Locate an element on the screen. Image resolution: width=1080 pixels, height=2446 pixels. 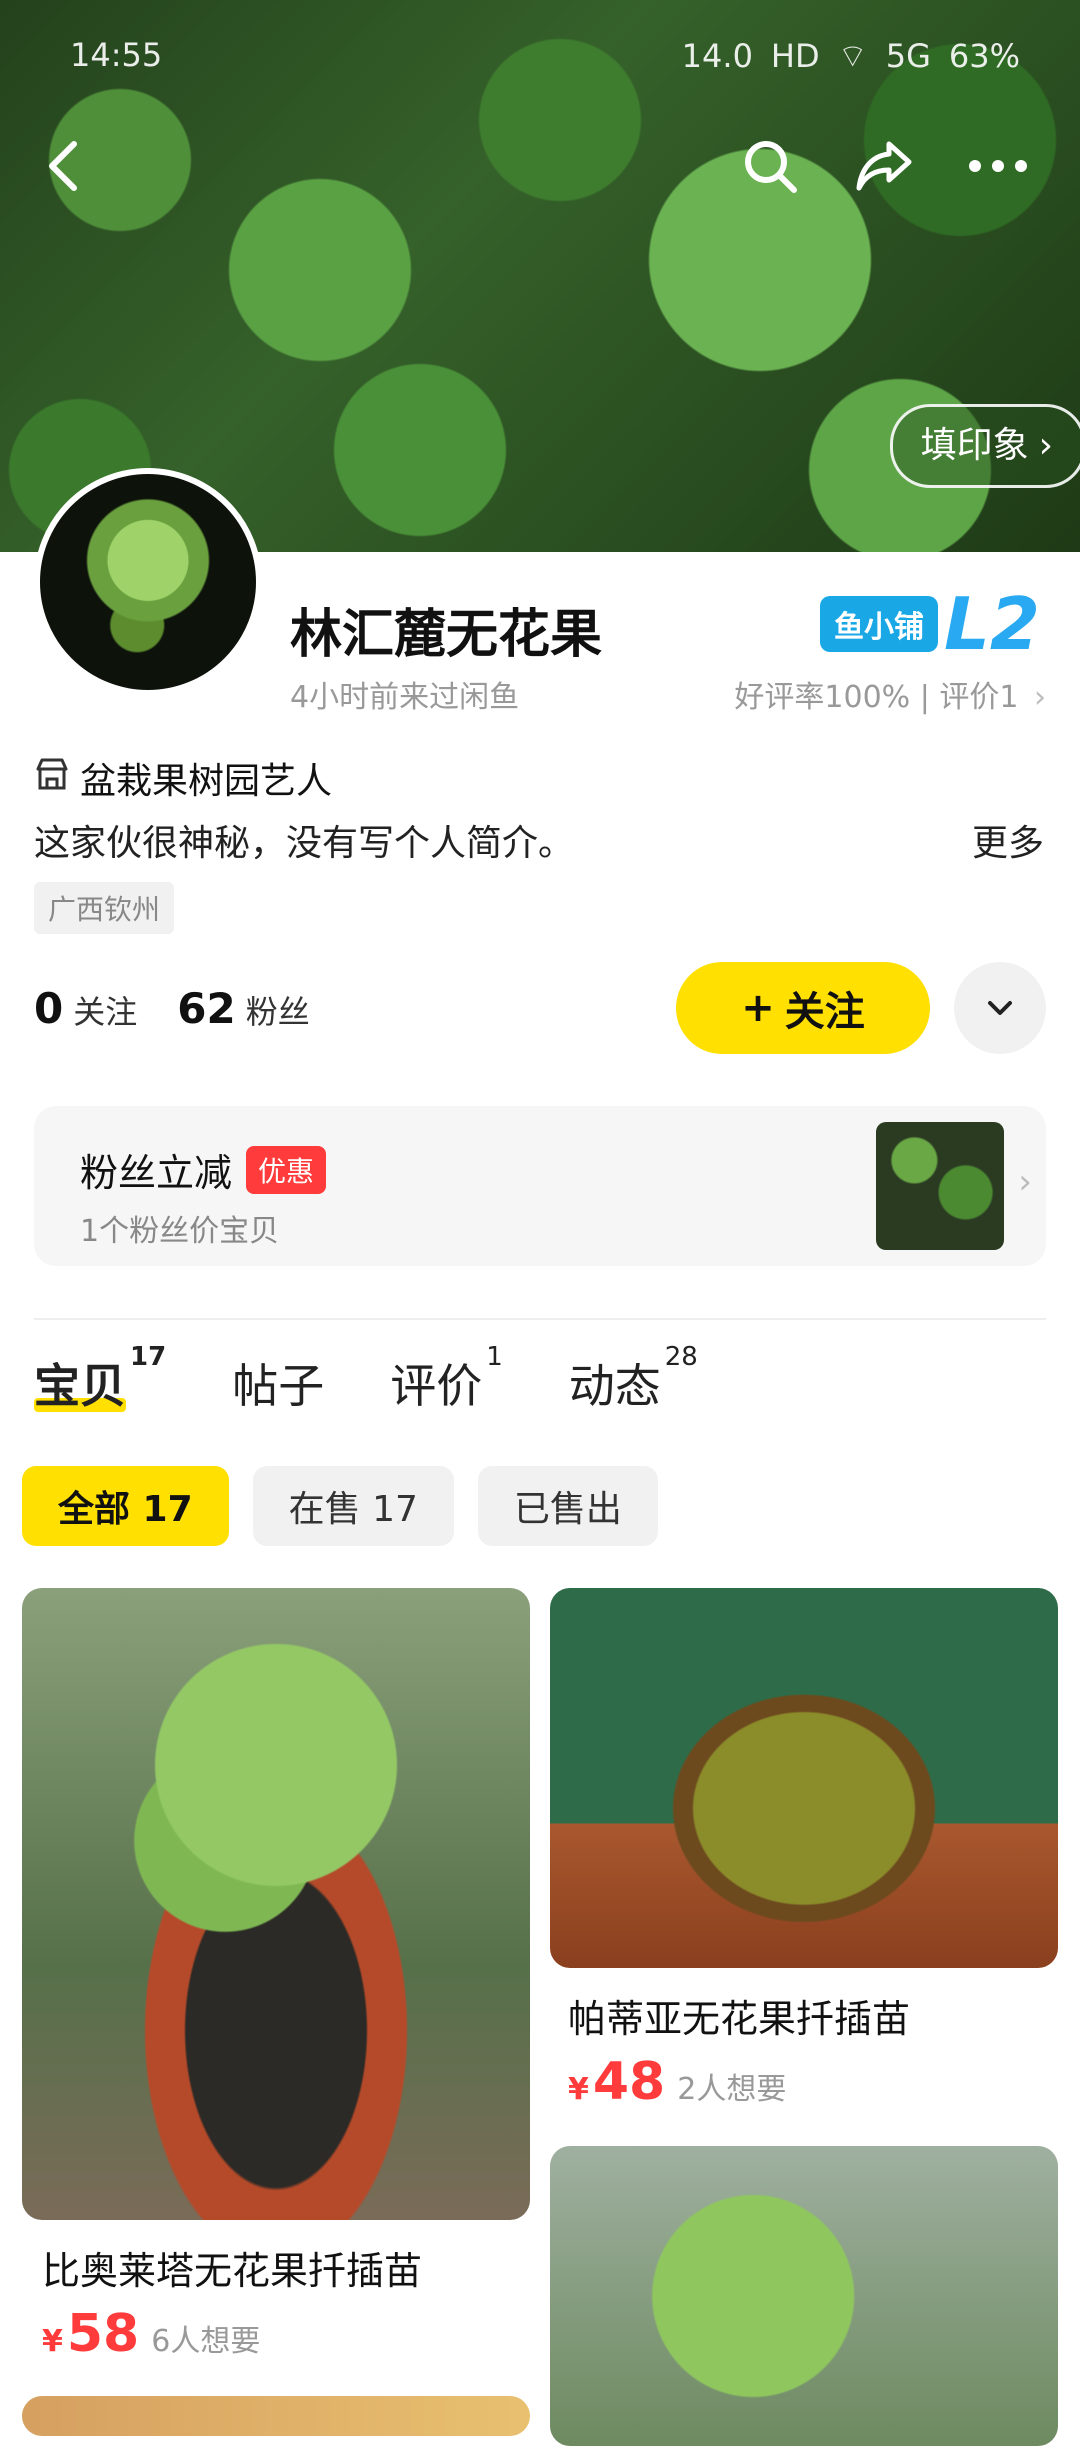
store-badge-label: 鱼小铺 is located at coordinates (879, 624).